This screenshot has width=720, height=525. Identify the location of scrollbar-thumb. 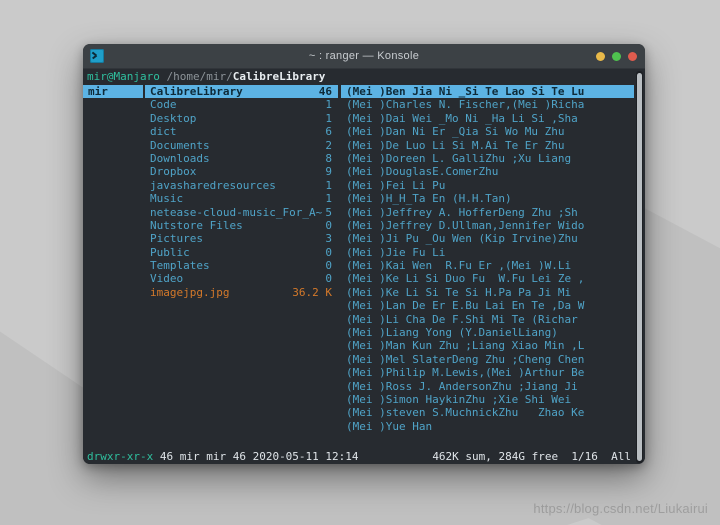
(639, 267).